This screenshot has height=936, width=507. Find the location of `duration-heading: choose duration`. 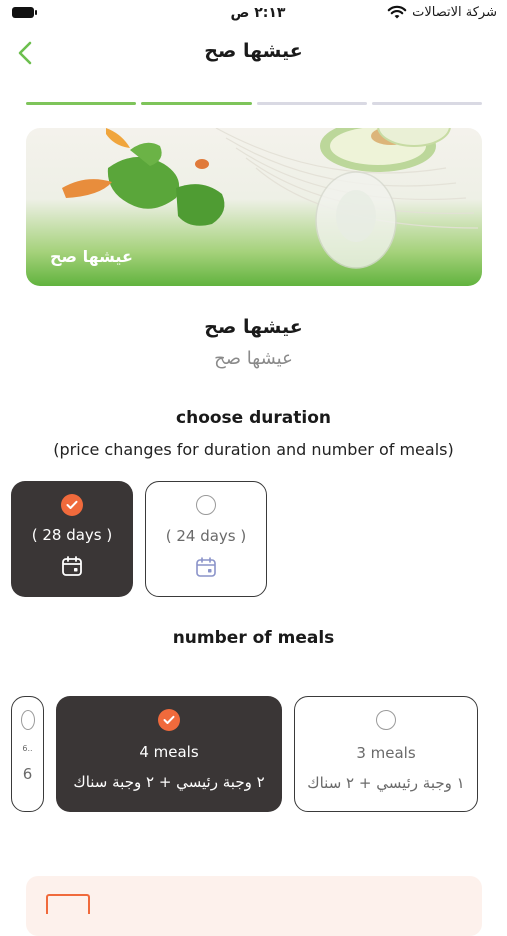

duration-heading: choose duration is located at coordinates (253, 418).